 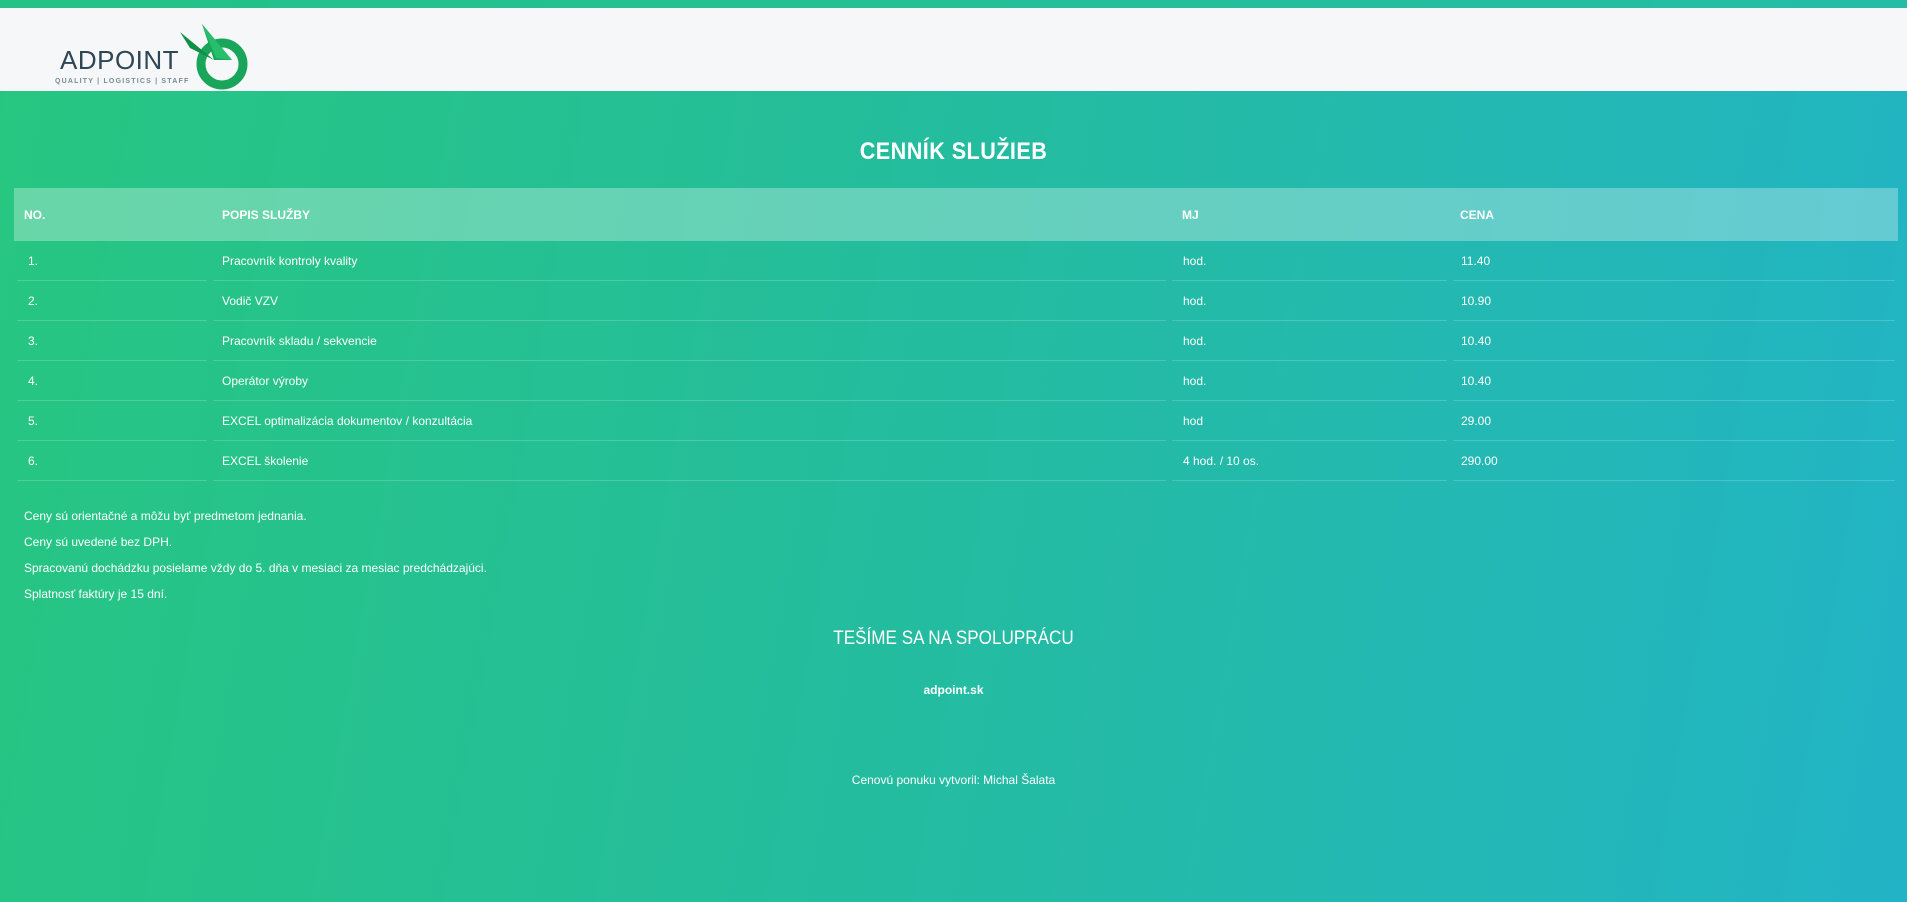 What do you see at coordinates (689, 261) in the screenshot?
I see `service-description: Pracovník kontroly kvality` at bounding box center [689, 261].